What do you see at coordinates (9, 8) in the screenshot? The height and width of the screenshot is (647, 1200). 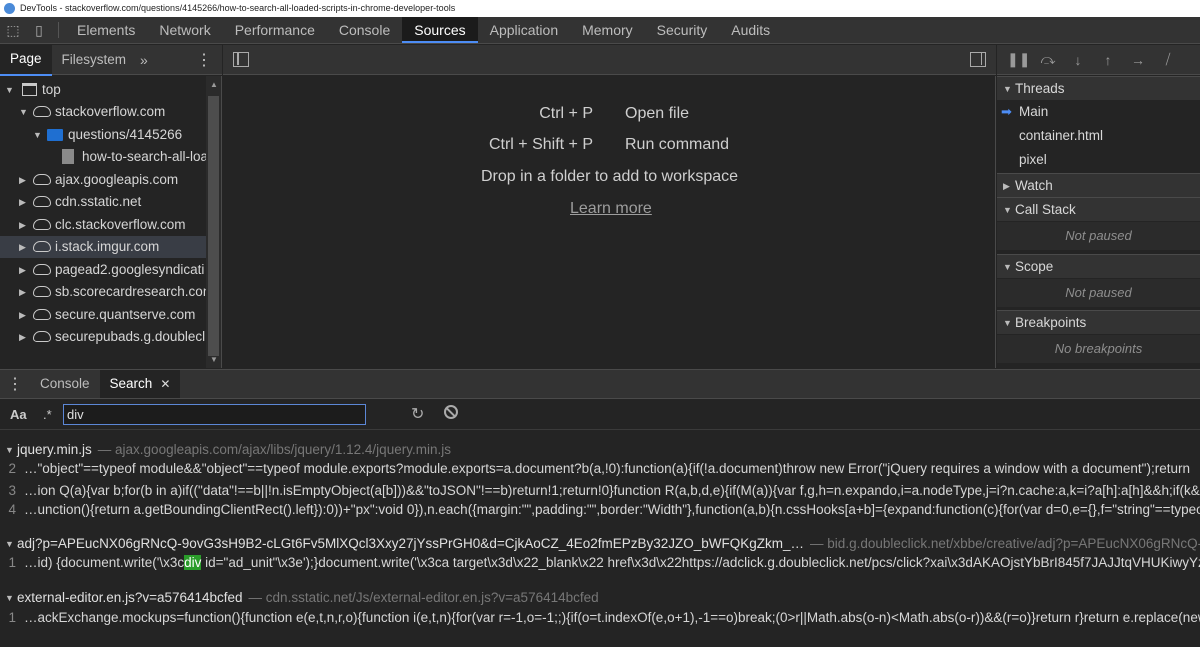 I see `devtools-icon` at bounding box center [9, 8].